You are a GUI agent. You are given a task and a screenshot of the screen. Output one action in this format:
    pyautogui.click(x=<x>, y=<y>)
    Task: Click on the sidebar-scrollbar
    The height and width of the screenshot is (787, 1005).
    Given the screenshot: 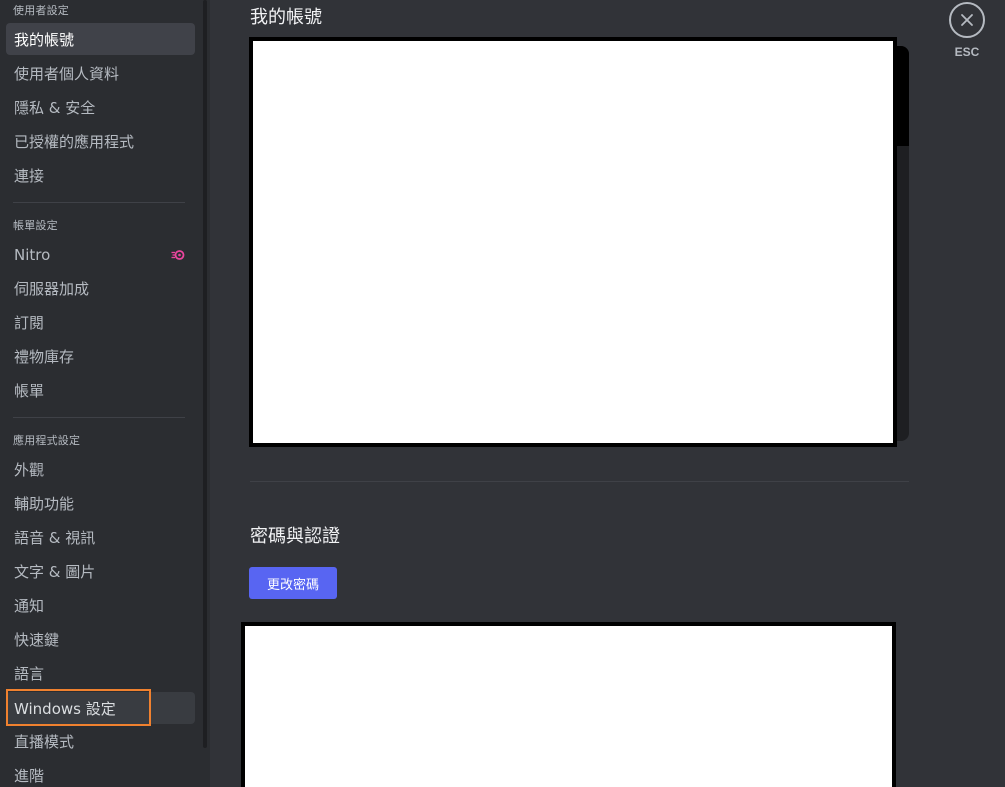 What is the action you would take?
    pyautogui.click(x=205, y=374)
    